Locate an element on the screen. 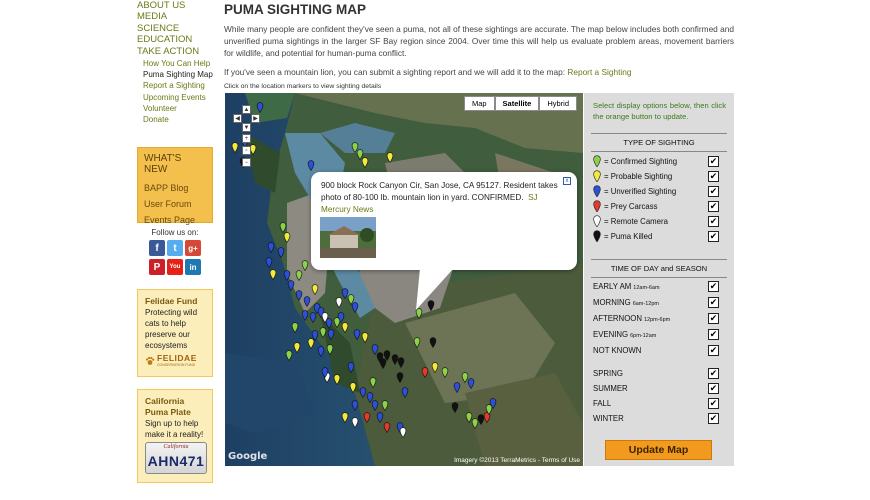 The image size is (870, 500). pan-up-icon: ▲ is located at coordinates (246, 109).